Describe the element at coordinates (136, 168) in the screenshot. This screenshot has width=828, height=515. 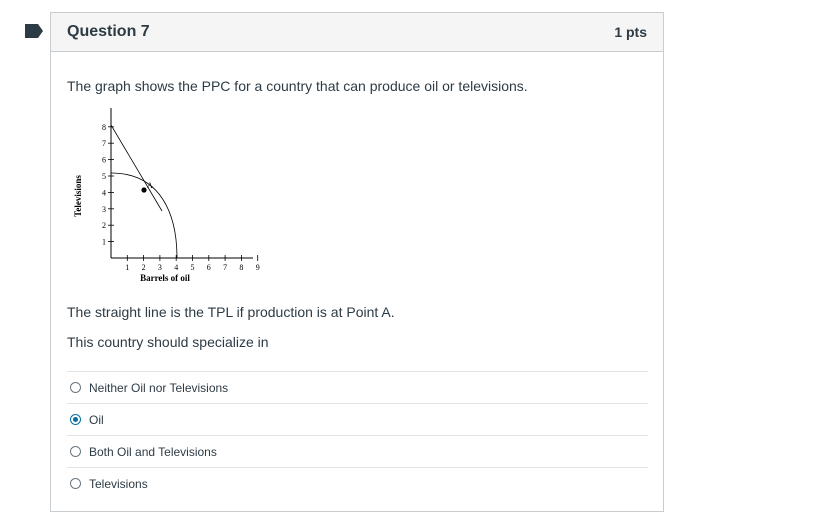
I see `tpl-line` at that location.